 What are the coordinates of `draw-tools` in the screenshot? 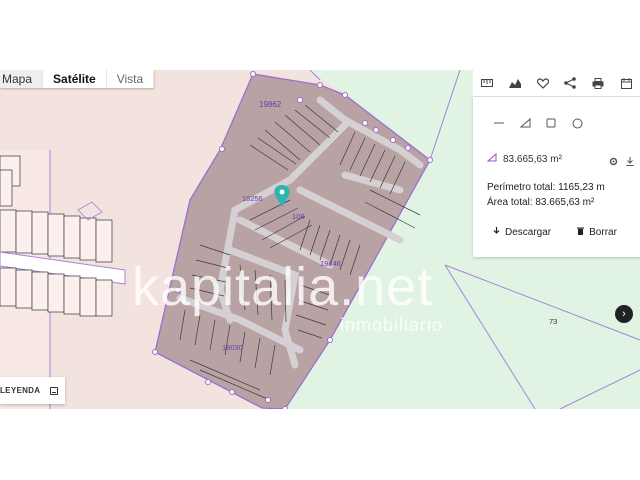 It's located at (538, 123).